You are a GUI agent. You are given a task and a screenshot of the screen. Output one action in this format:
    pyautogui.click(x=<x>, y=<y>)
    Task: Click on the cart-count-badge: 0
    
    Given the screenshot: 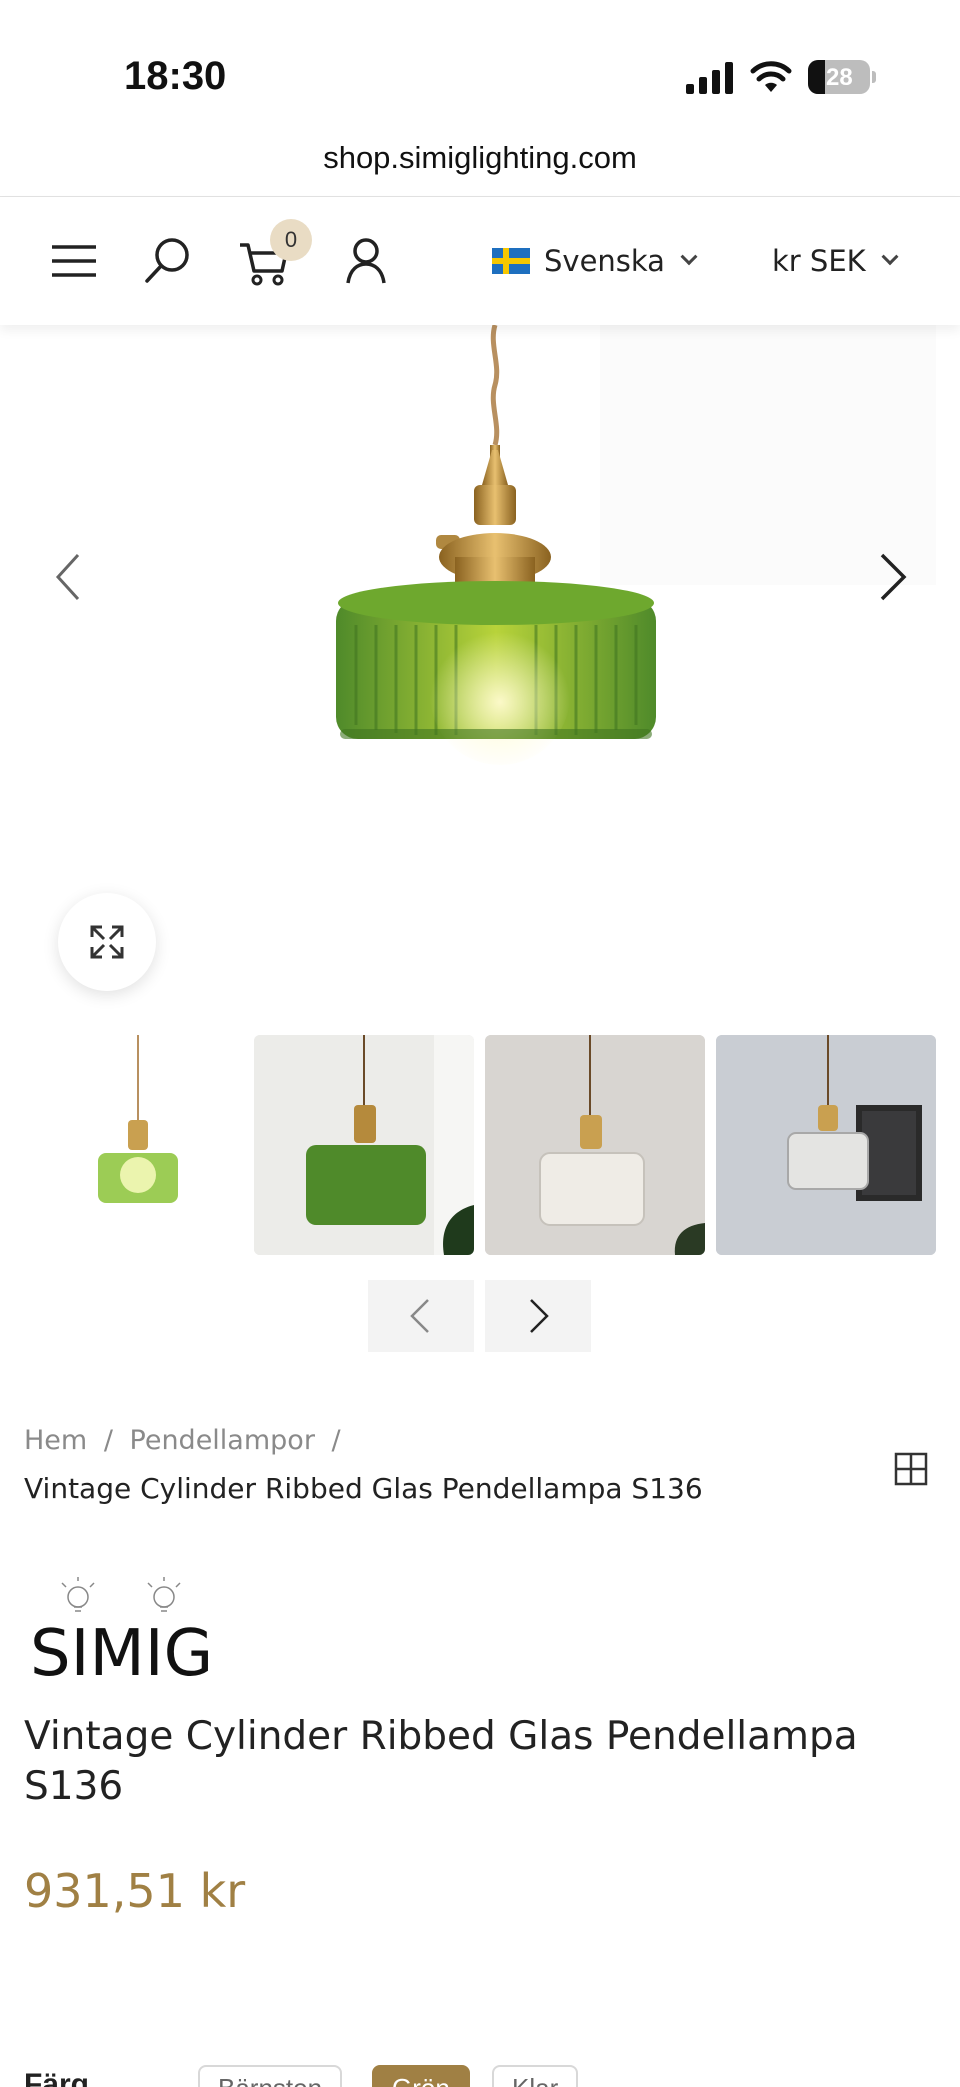 What is the action you would take?
    pyautogui.click(x=291, y=240)
    